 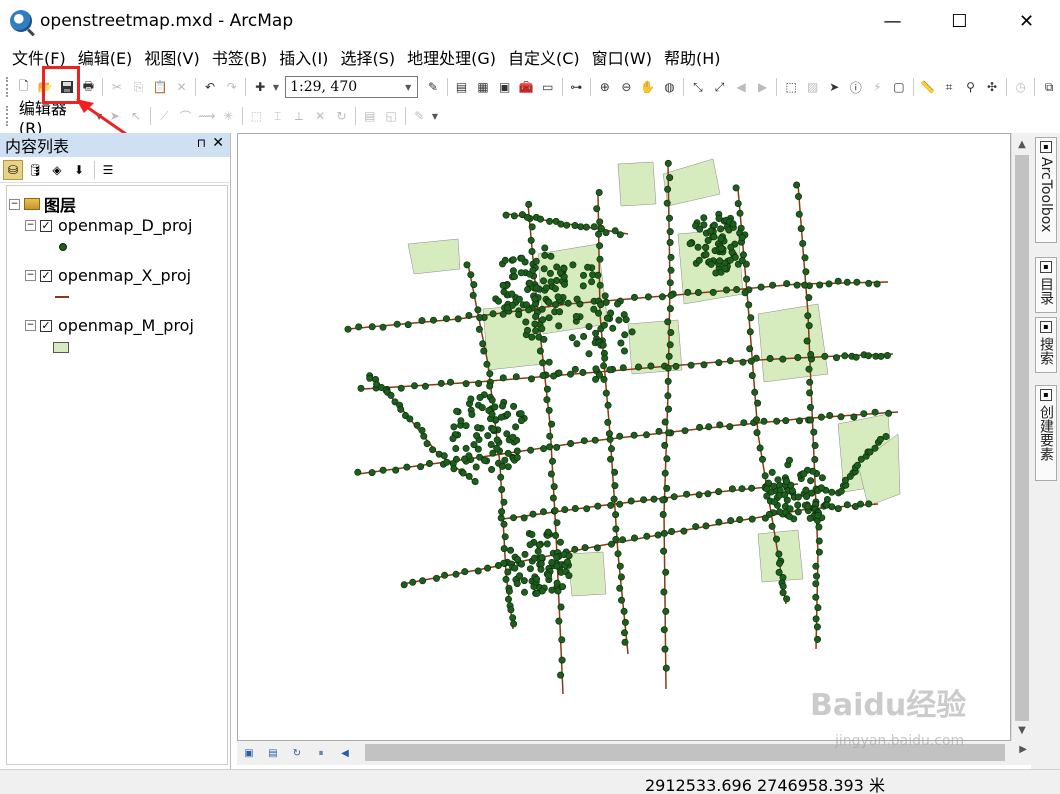 I want to click on menu-windows: 窗口(W), so click(x=622, y=57).